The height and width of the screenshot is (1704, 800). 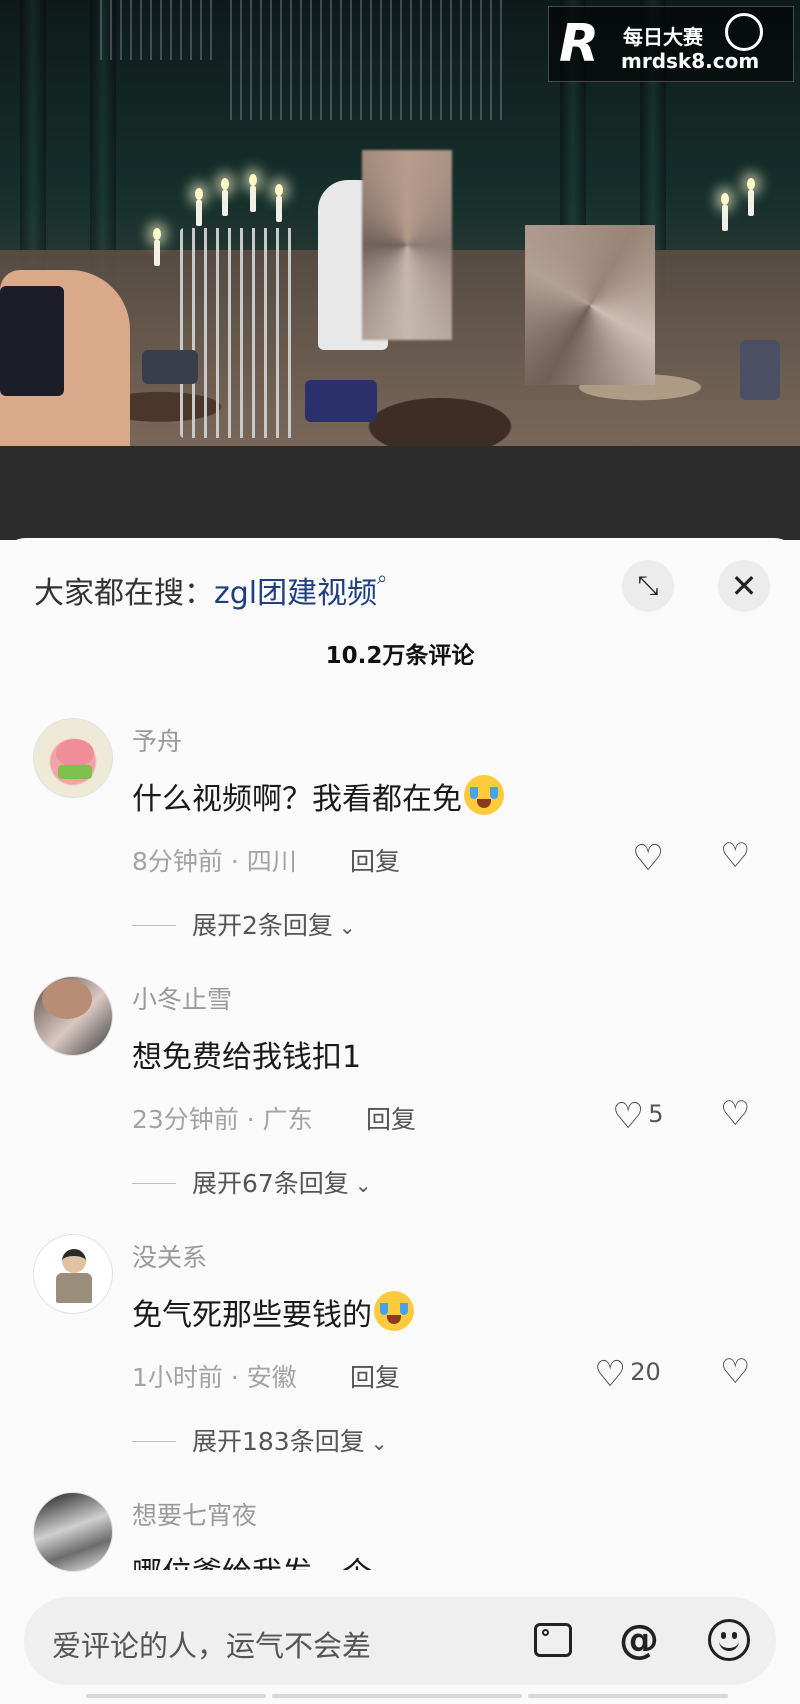 I want to click on close-button: ✕, so click(x=744, y=586).